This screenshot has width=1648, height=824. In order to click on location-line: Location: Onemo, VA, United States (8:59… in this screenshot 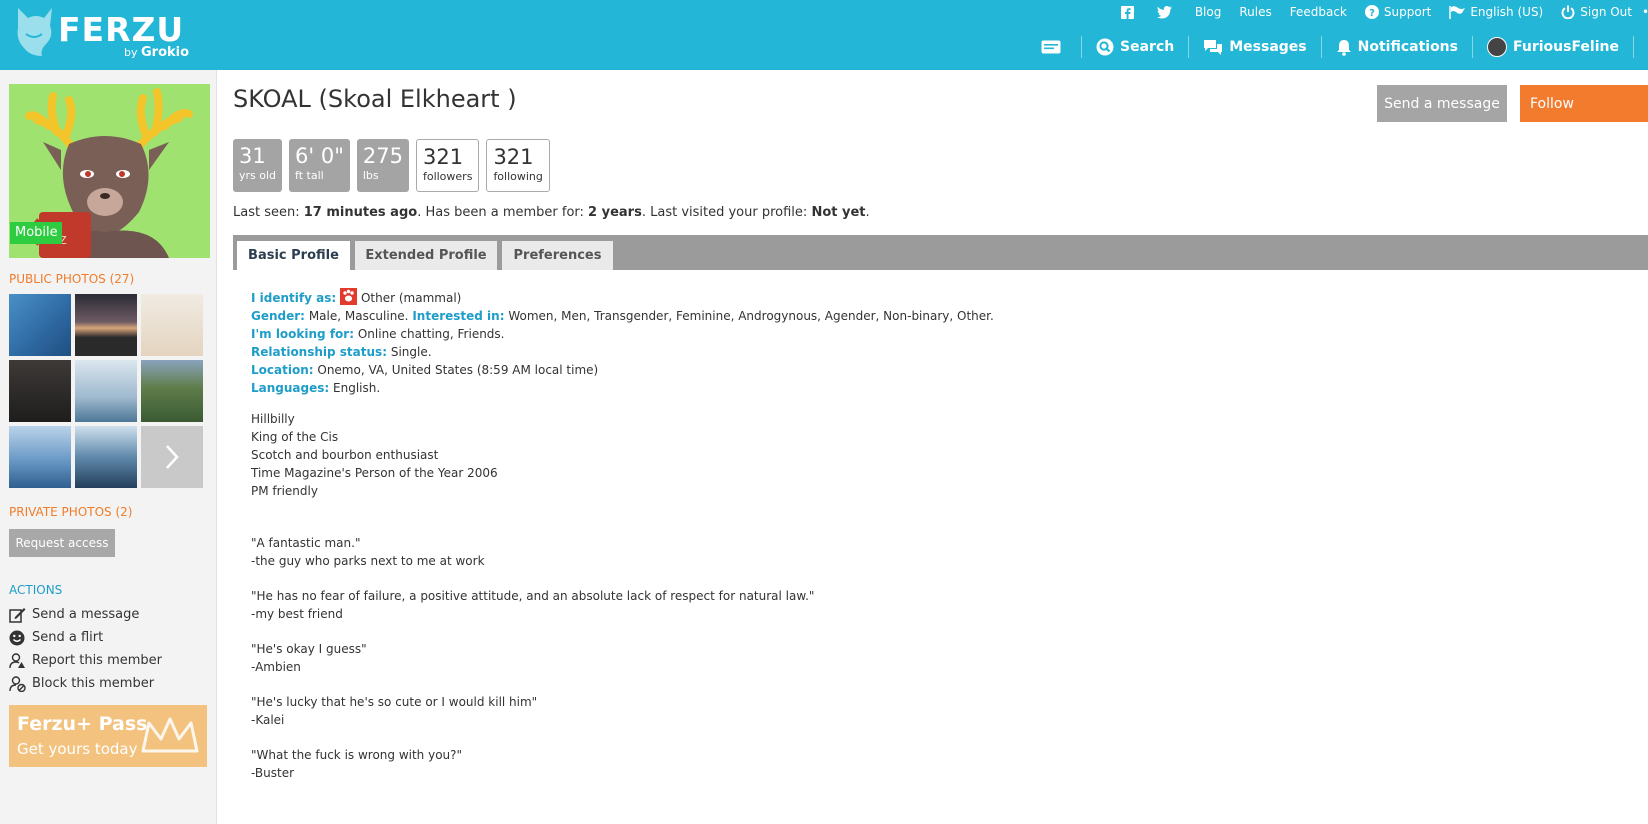, I will do `click(941, 370)`.